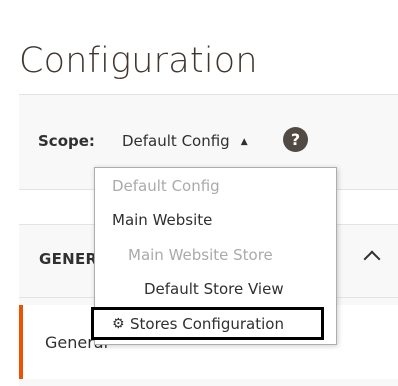  Describe the element at coordinates (200, 255) in the screenshot. I see `dropdown-option-main-website-store: Main Website Store` at that location.